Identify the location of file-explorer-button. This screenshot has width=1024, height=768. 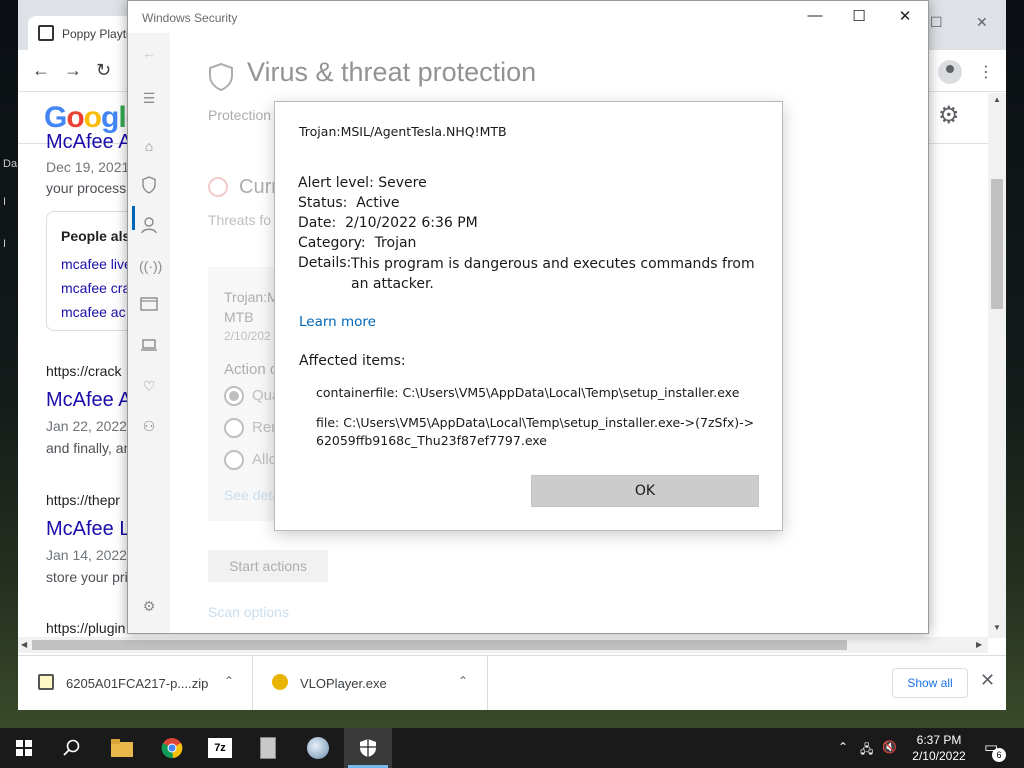
(122, 748).